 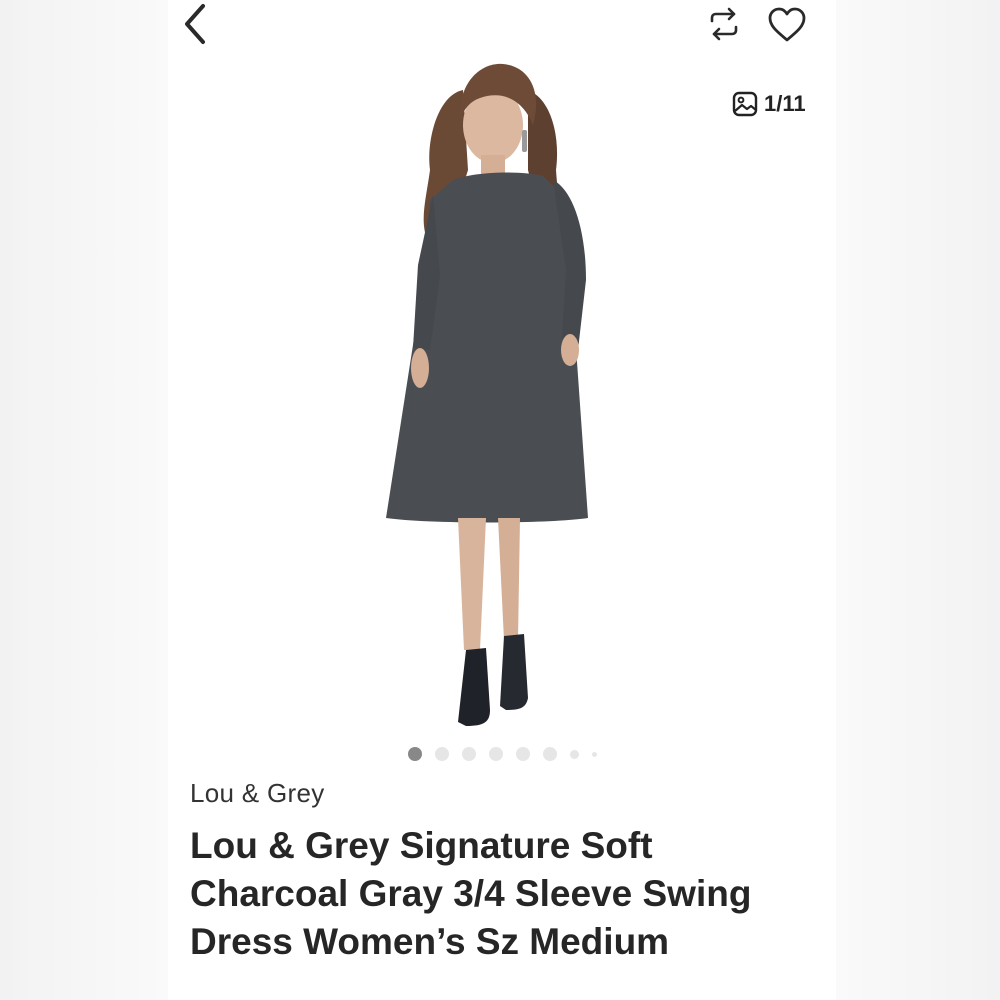 I want to click on carousel-dots, so click(x=502, y=754).